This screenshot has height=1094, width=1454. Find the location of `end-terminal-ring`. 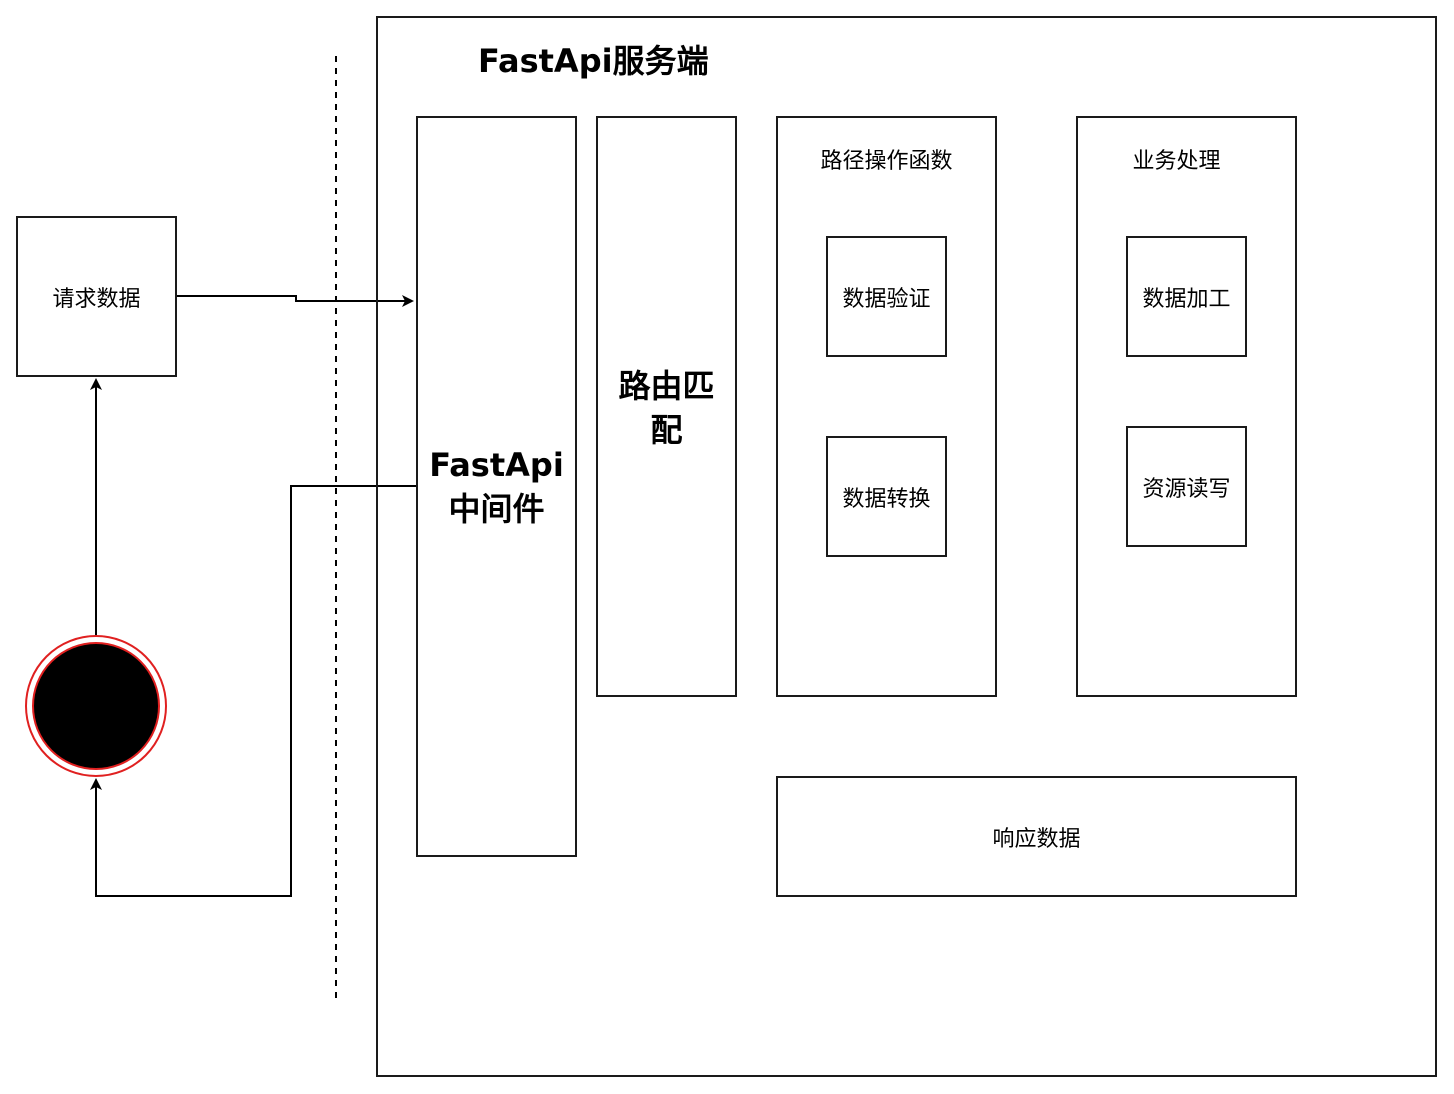

end-terminal-ring is located at coordinates (96, 706).